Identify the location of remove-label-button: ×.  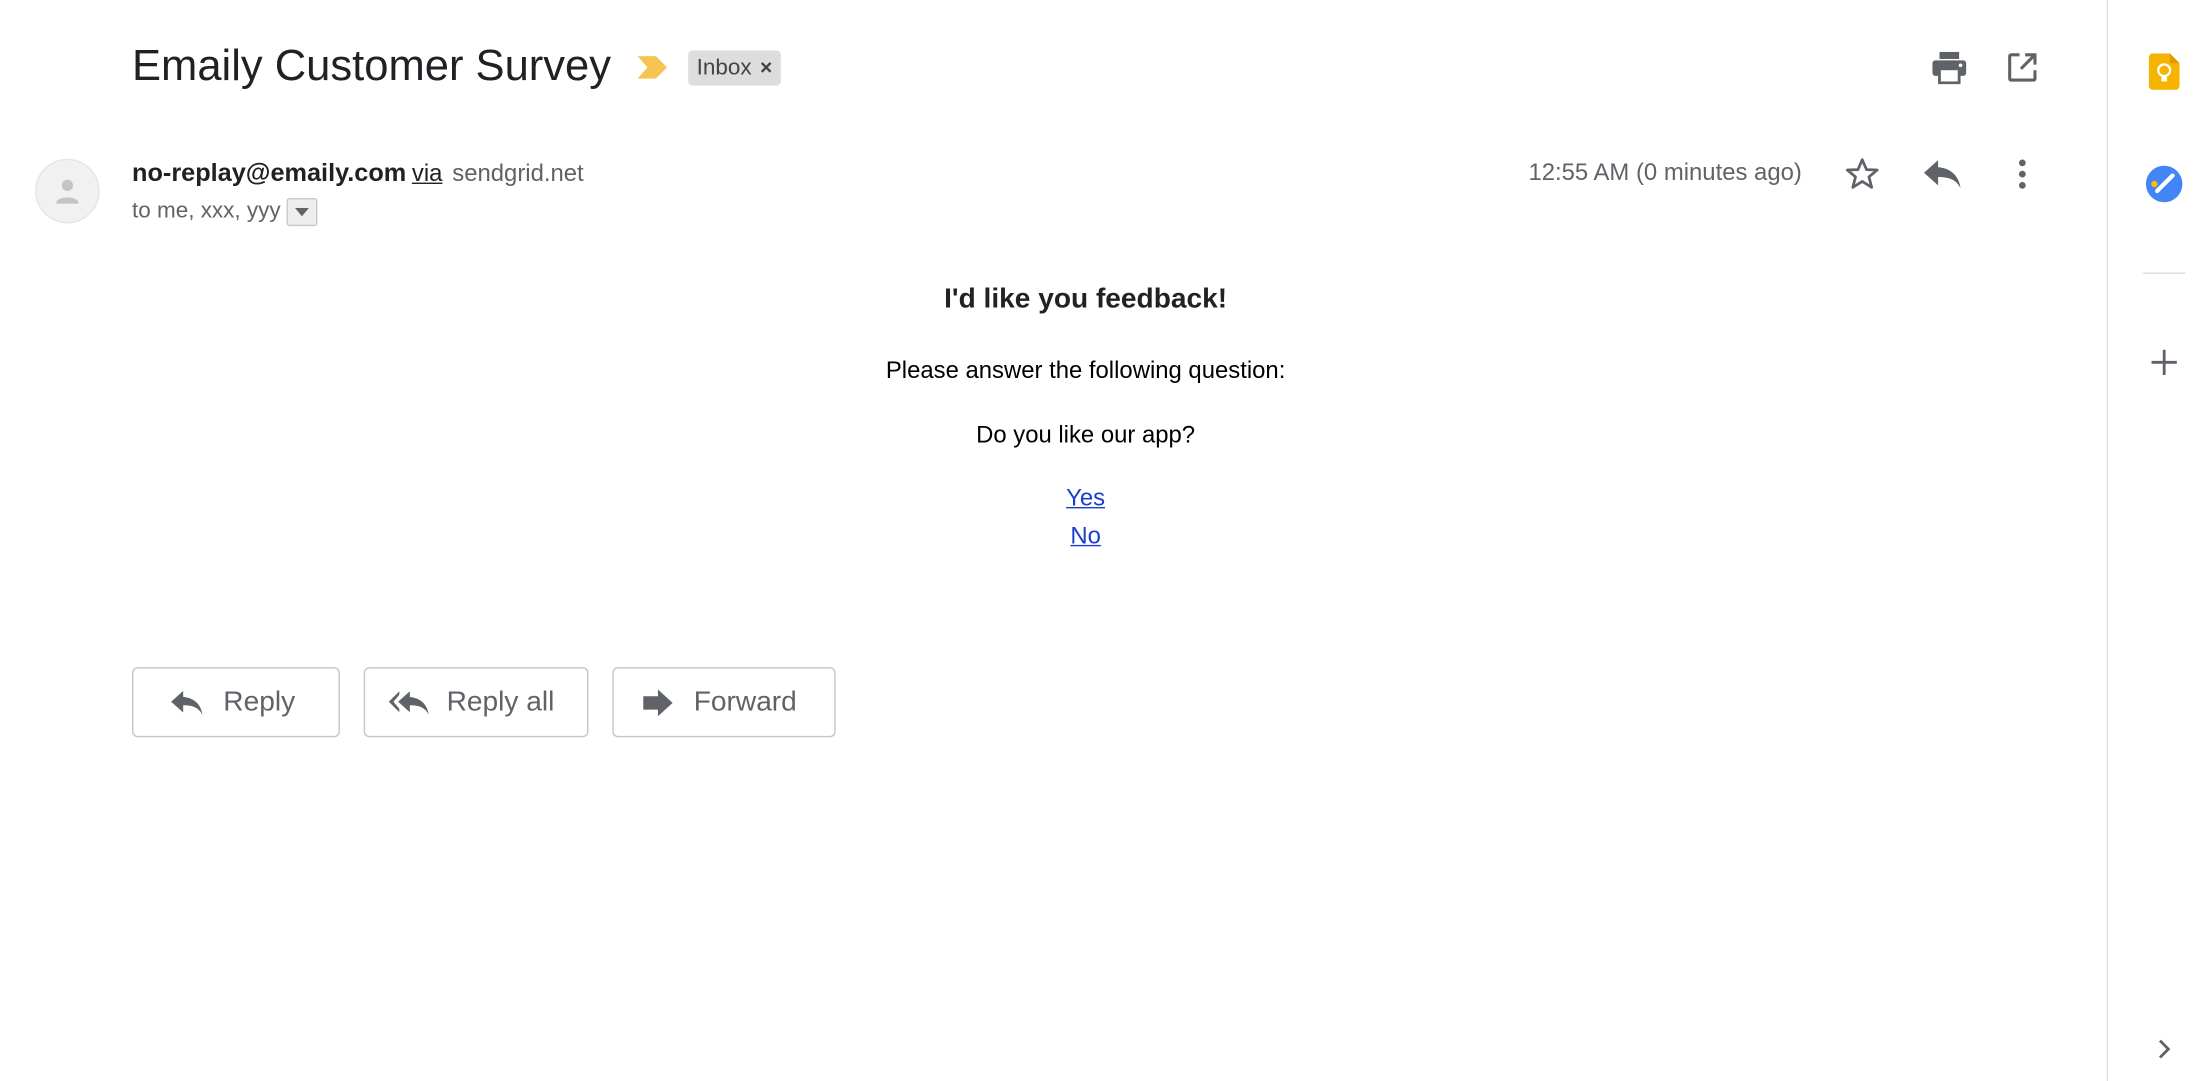
(766, 68).